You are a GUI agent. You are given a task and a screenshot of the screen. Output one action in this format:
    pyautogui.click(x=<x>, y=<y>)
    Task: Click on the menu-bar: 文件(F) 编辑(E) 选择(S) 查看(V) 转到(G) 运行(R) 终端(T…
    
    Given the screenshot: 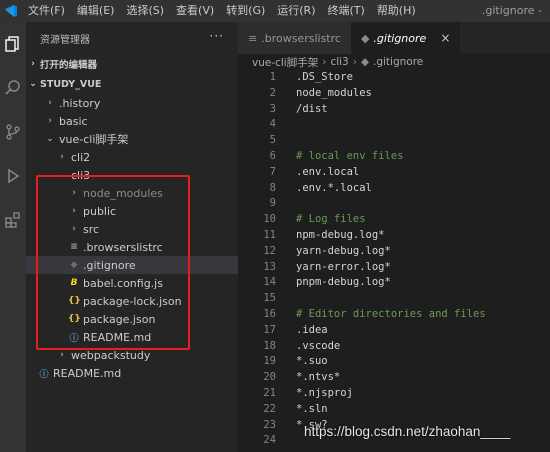 What is the action you would take?
    pyautogui.click(x=222, y=11)
    